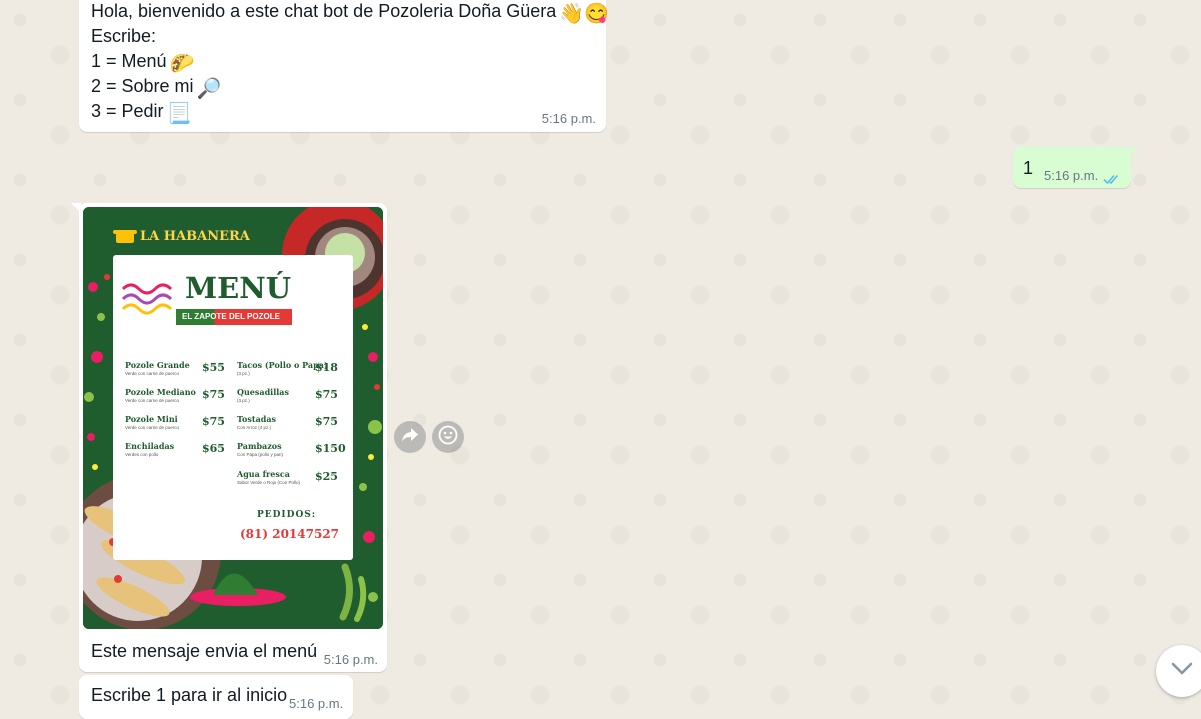 The width and height of the screenshot is (1201, 719). What do you see at coordinates (1182, 671) in the screenshot?
I see `chevron-down-icon` at bounding box center [1182, 671].